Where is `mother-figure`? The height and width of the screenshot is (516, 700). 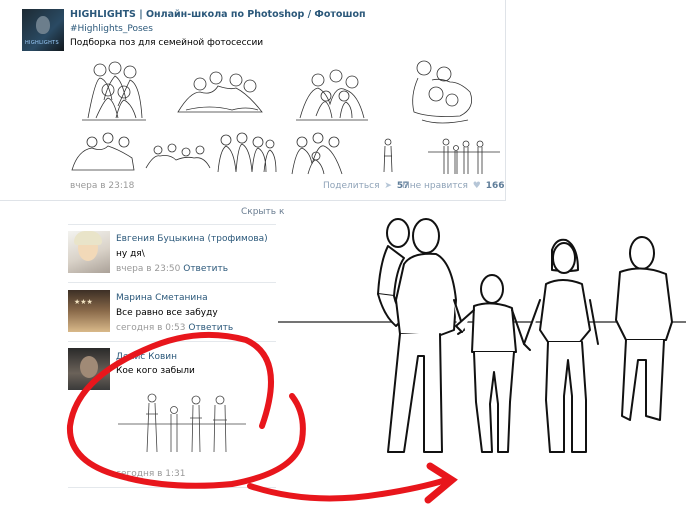 mother-figure is located at coordinates (561, 345).